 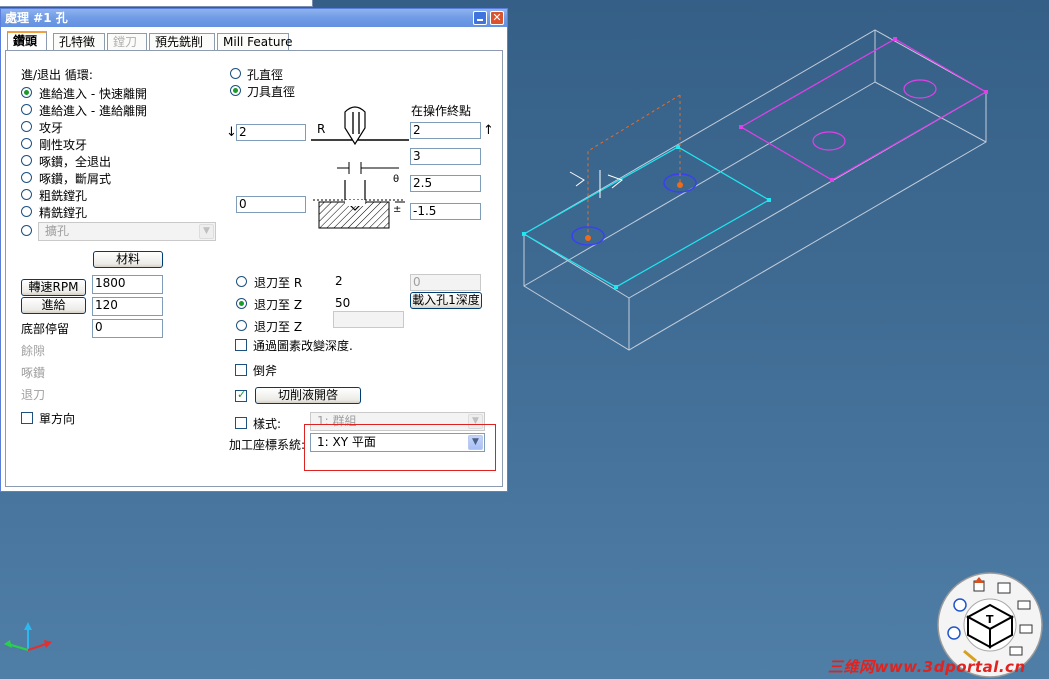 What do you see at coordinates (271, 92) in the screenshot?
I see `tool-diameter-label: 刀具直徑` at bounding box center [271, 92].